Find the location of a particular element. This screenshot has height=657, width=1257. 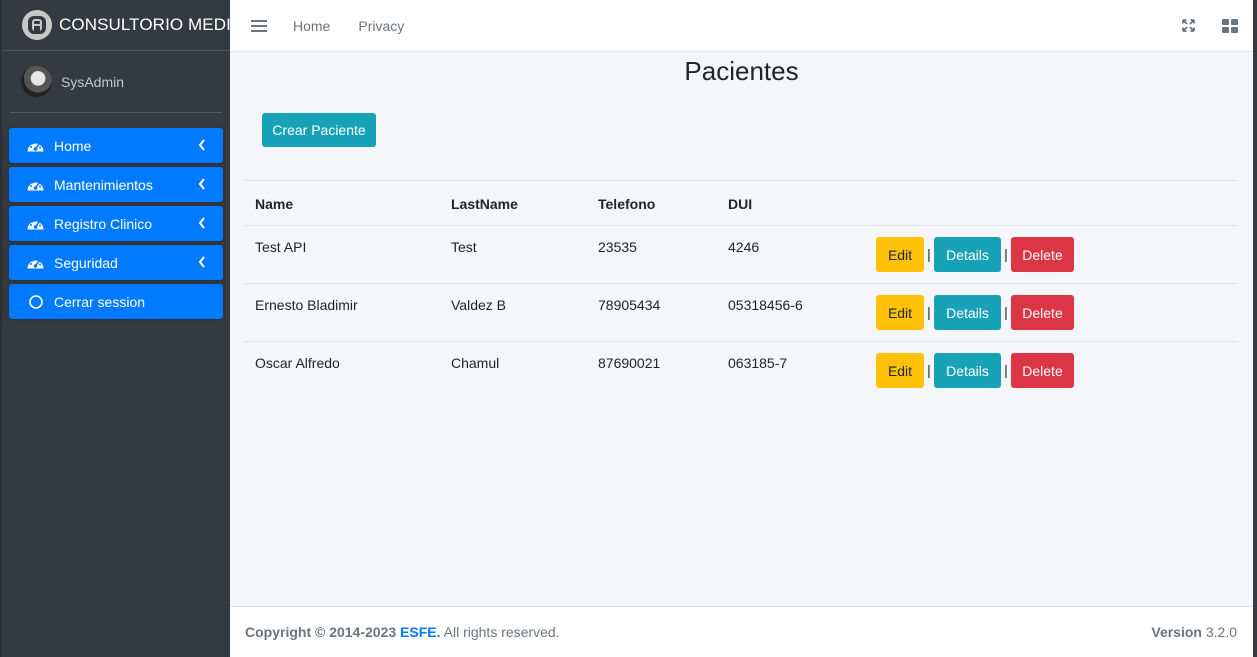

sidebar-item-seguridad: Seguridad is located at coordinates (116, 262).